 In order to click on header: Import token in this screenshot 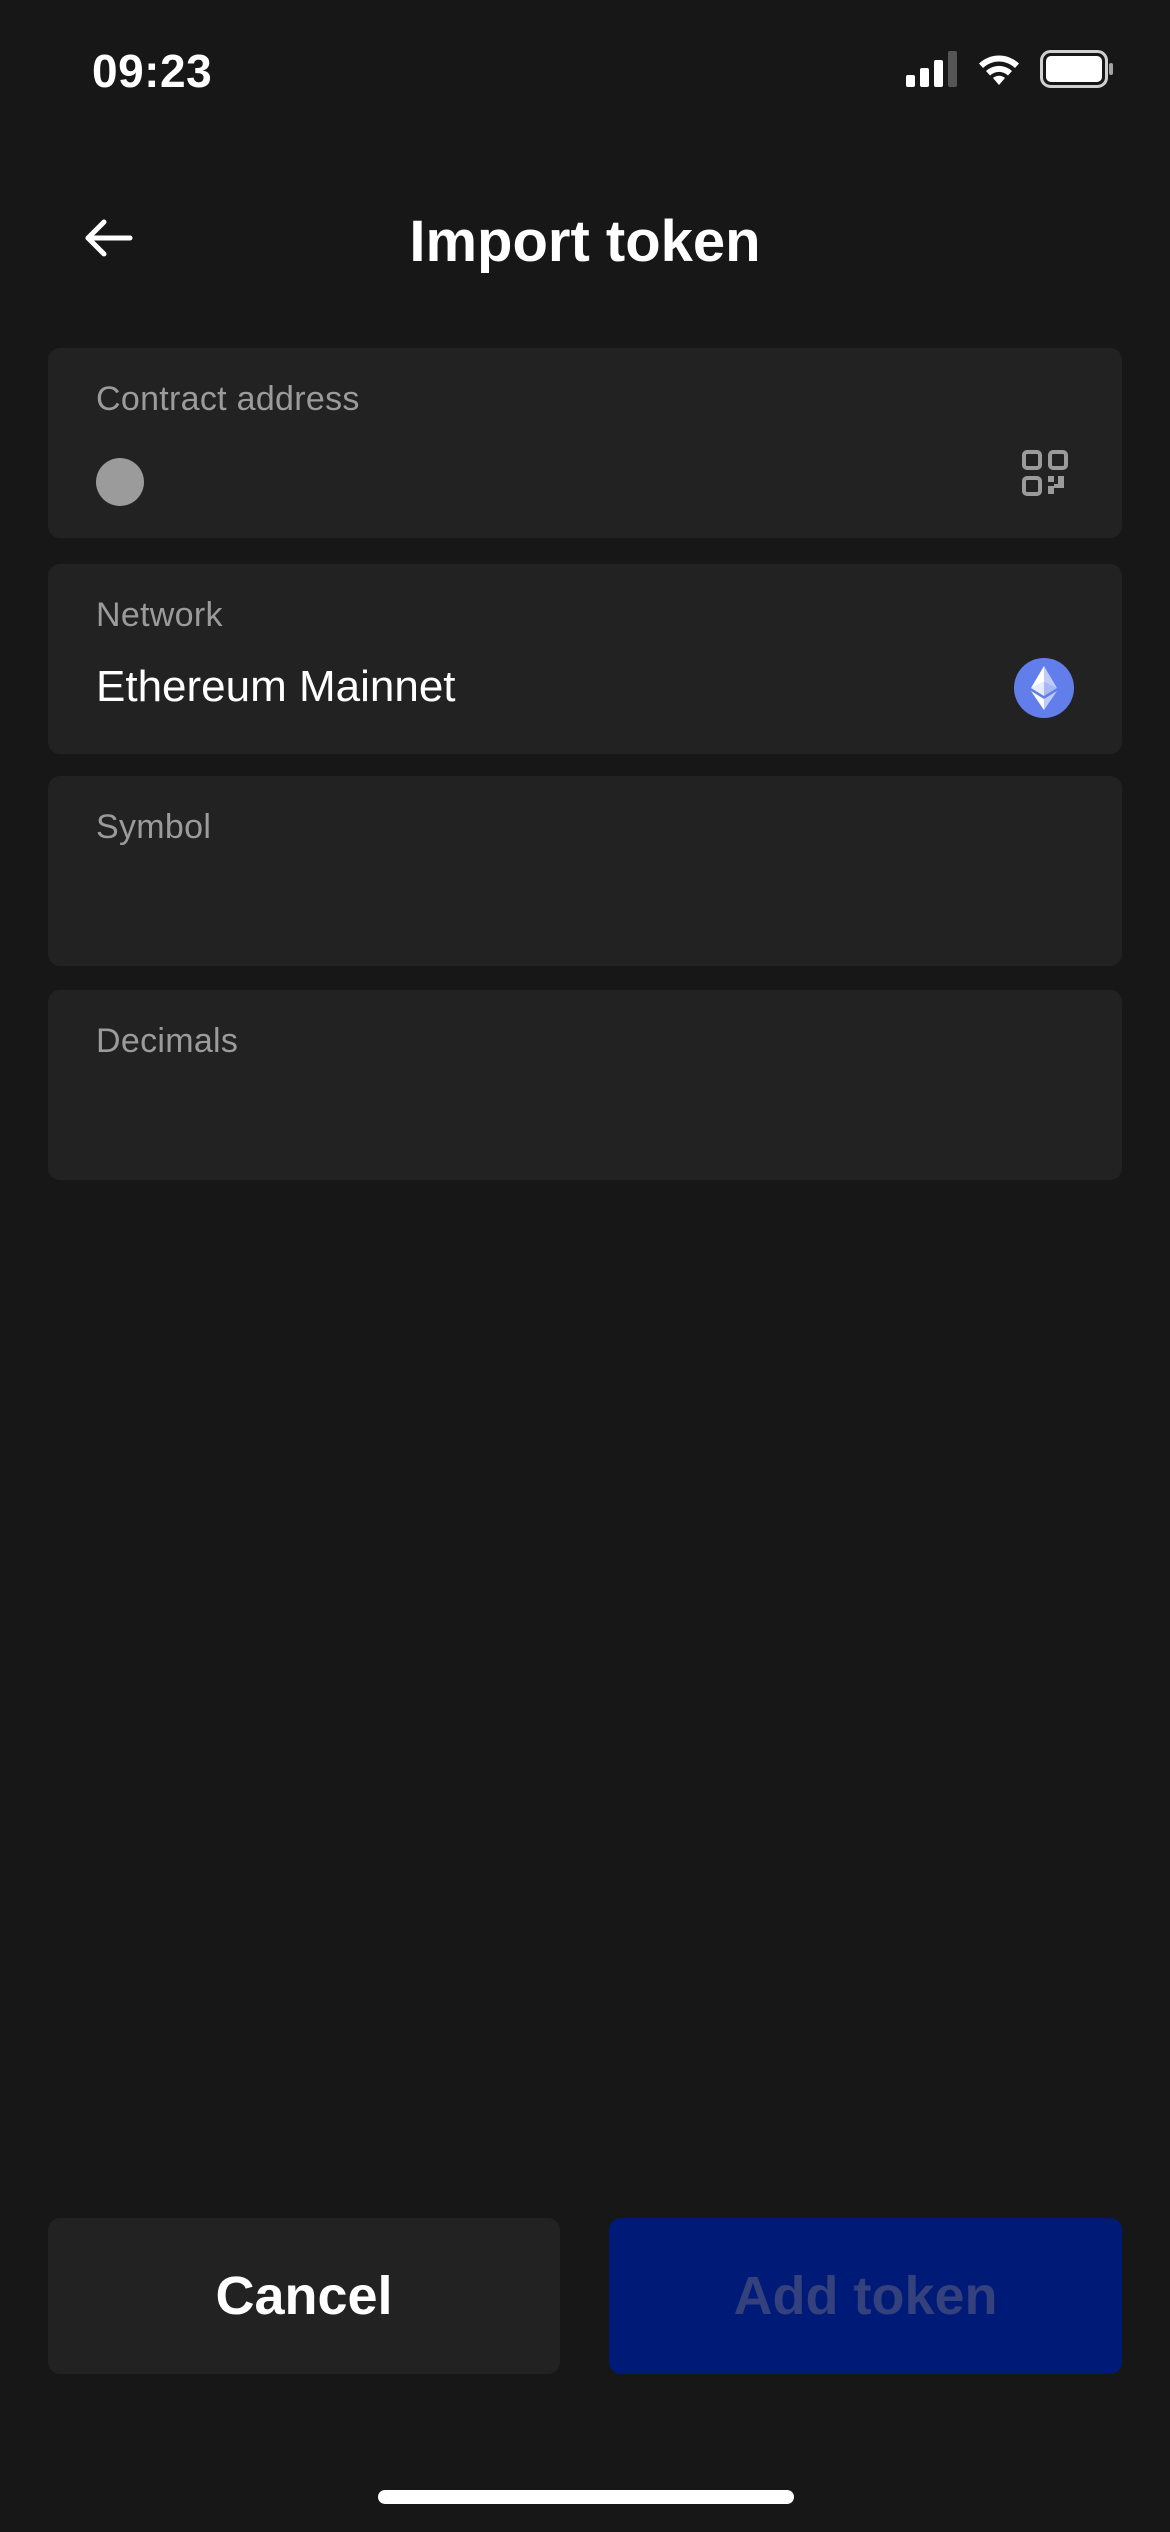, I will do `click(585, 240)`.